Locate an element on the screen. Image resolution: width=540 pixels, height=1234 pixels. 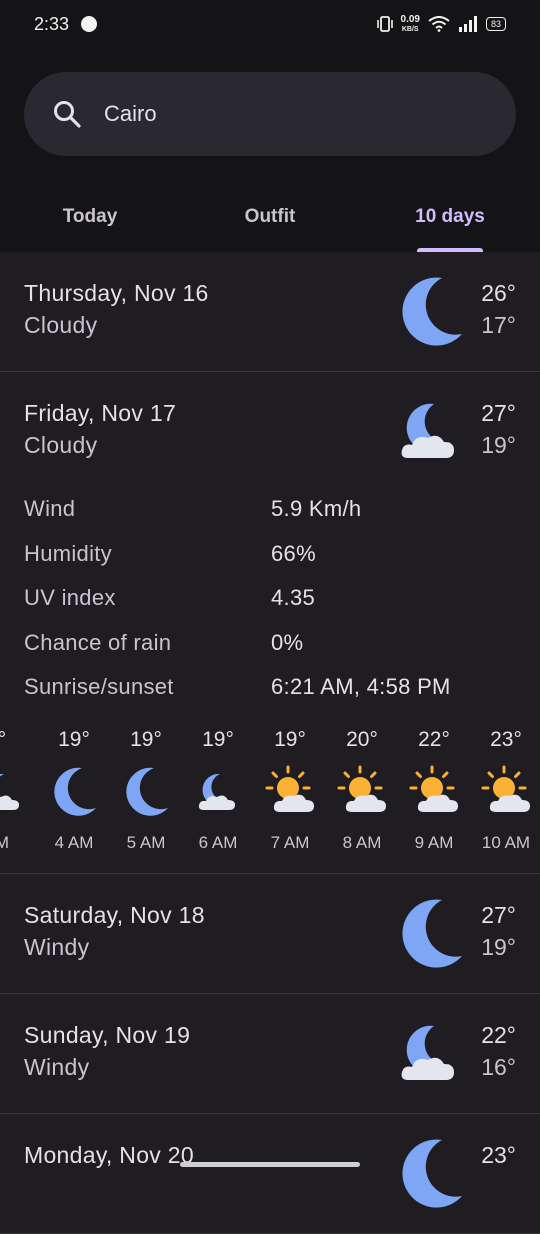
detail-value: 0% is located at coordinates (287, 642).